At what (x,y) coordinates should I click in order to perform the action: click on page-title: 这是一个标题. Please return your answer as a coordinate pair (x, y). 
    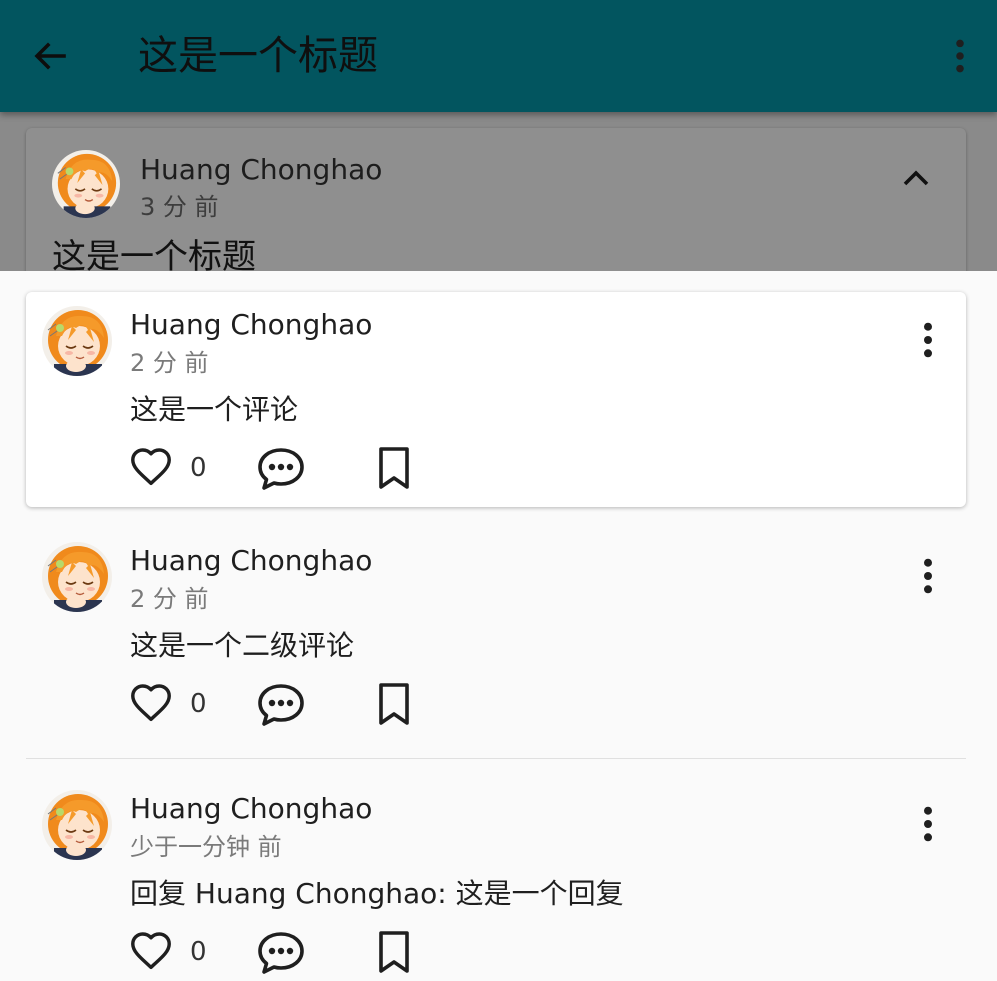
    Looking at the image, I should click on (258, 56).